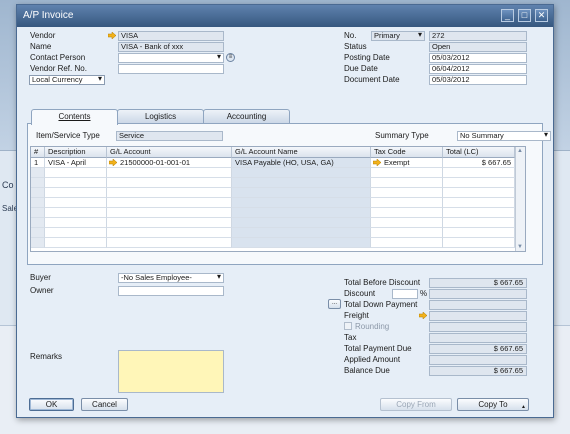 The height and width of the screenshot is (434, 570). I want to click on vendor-ref-field, so click(171, 69).